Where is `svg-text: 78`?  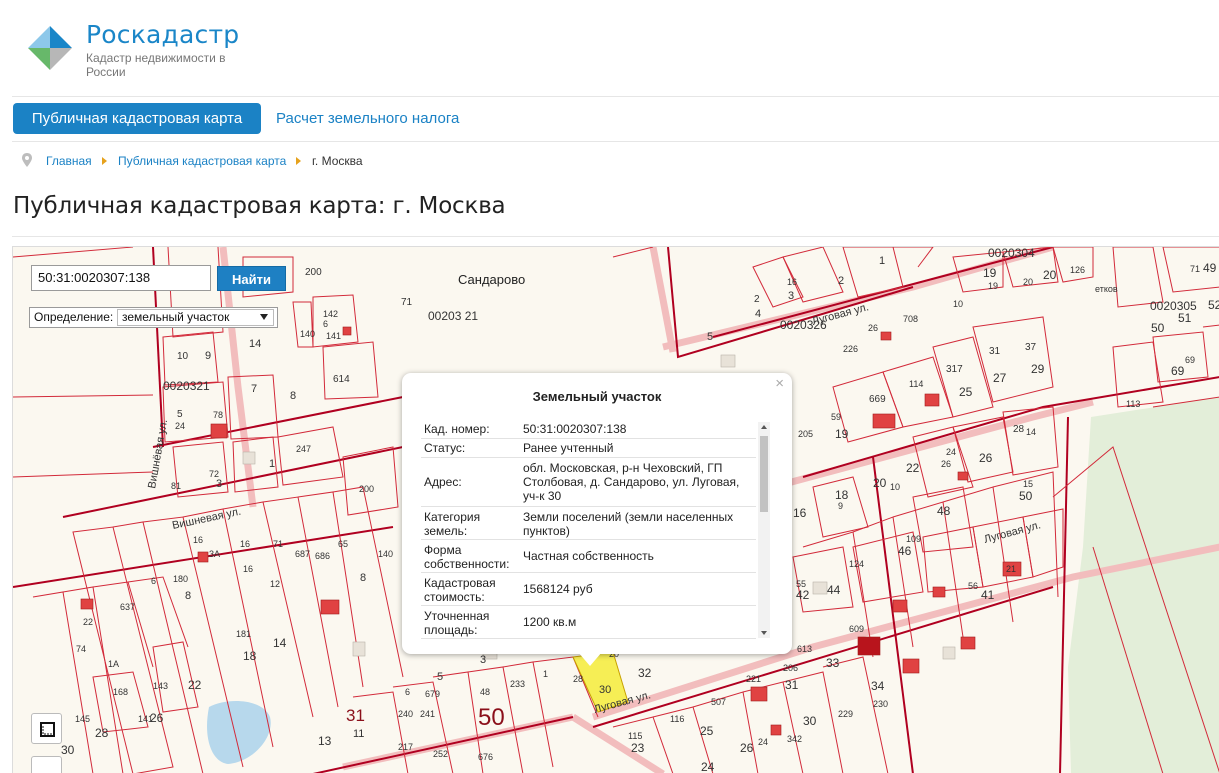 svg-text: 78 is located at coordinates (218, 415).